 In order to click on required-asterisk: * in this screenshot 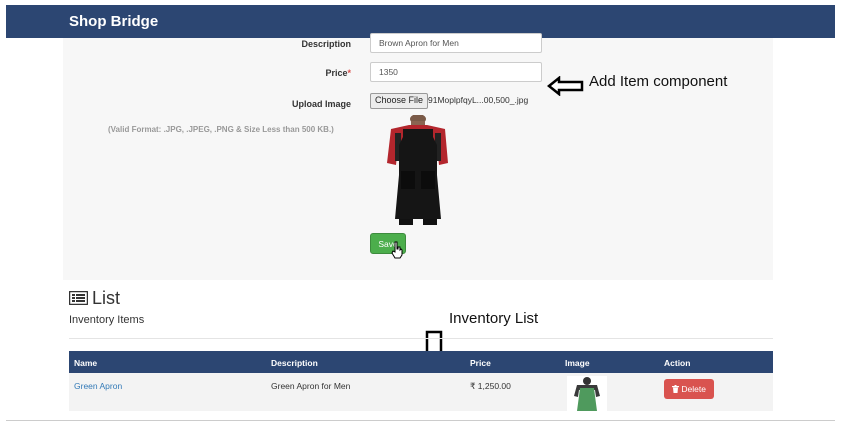, I will do `click(349, 73)`.